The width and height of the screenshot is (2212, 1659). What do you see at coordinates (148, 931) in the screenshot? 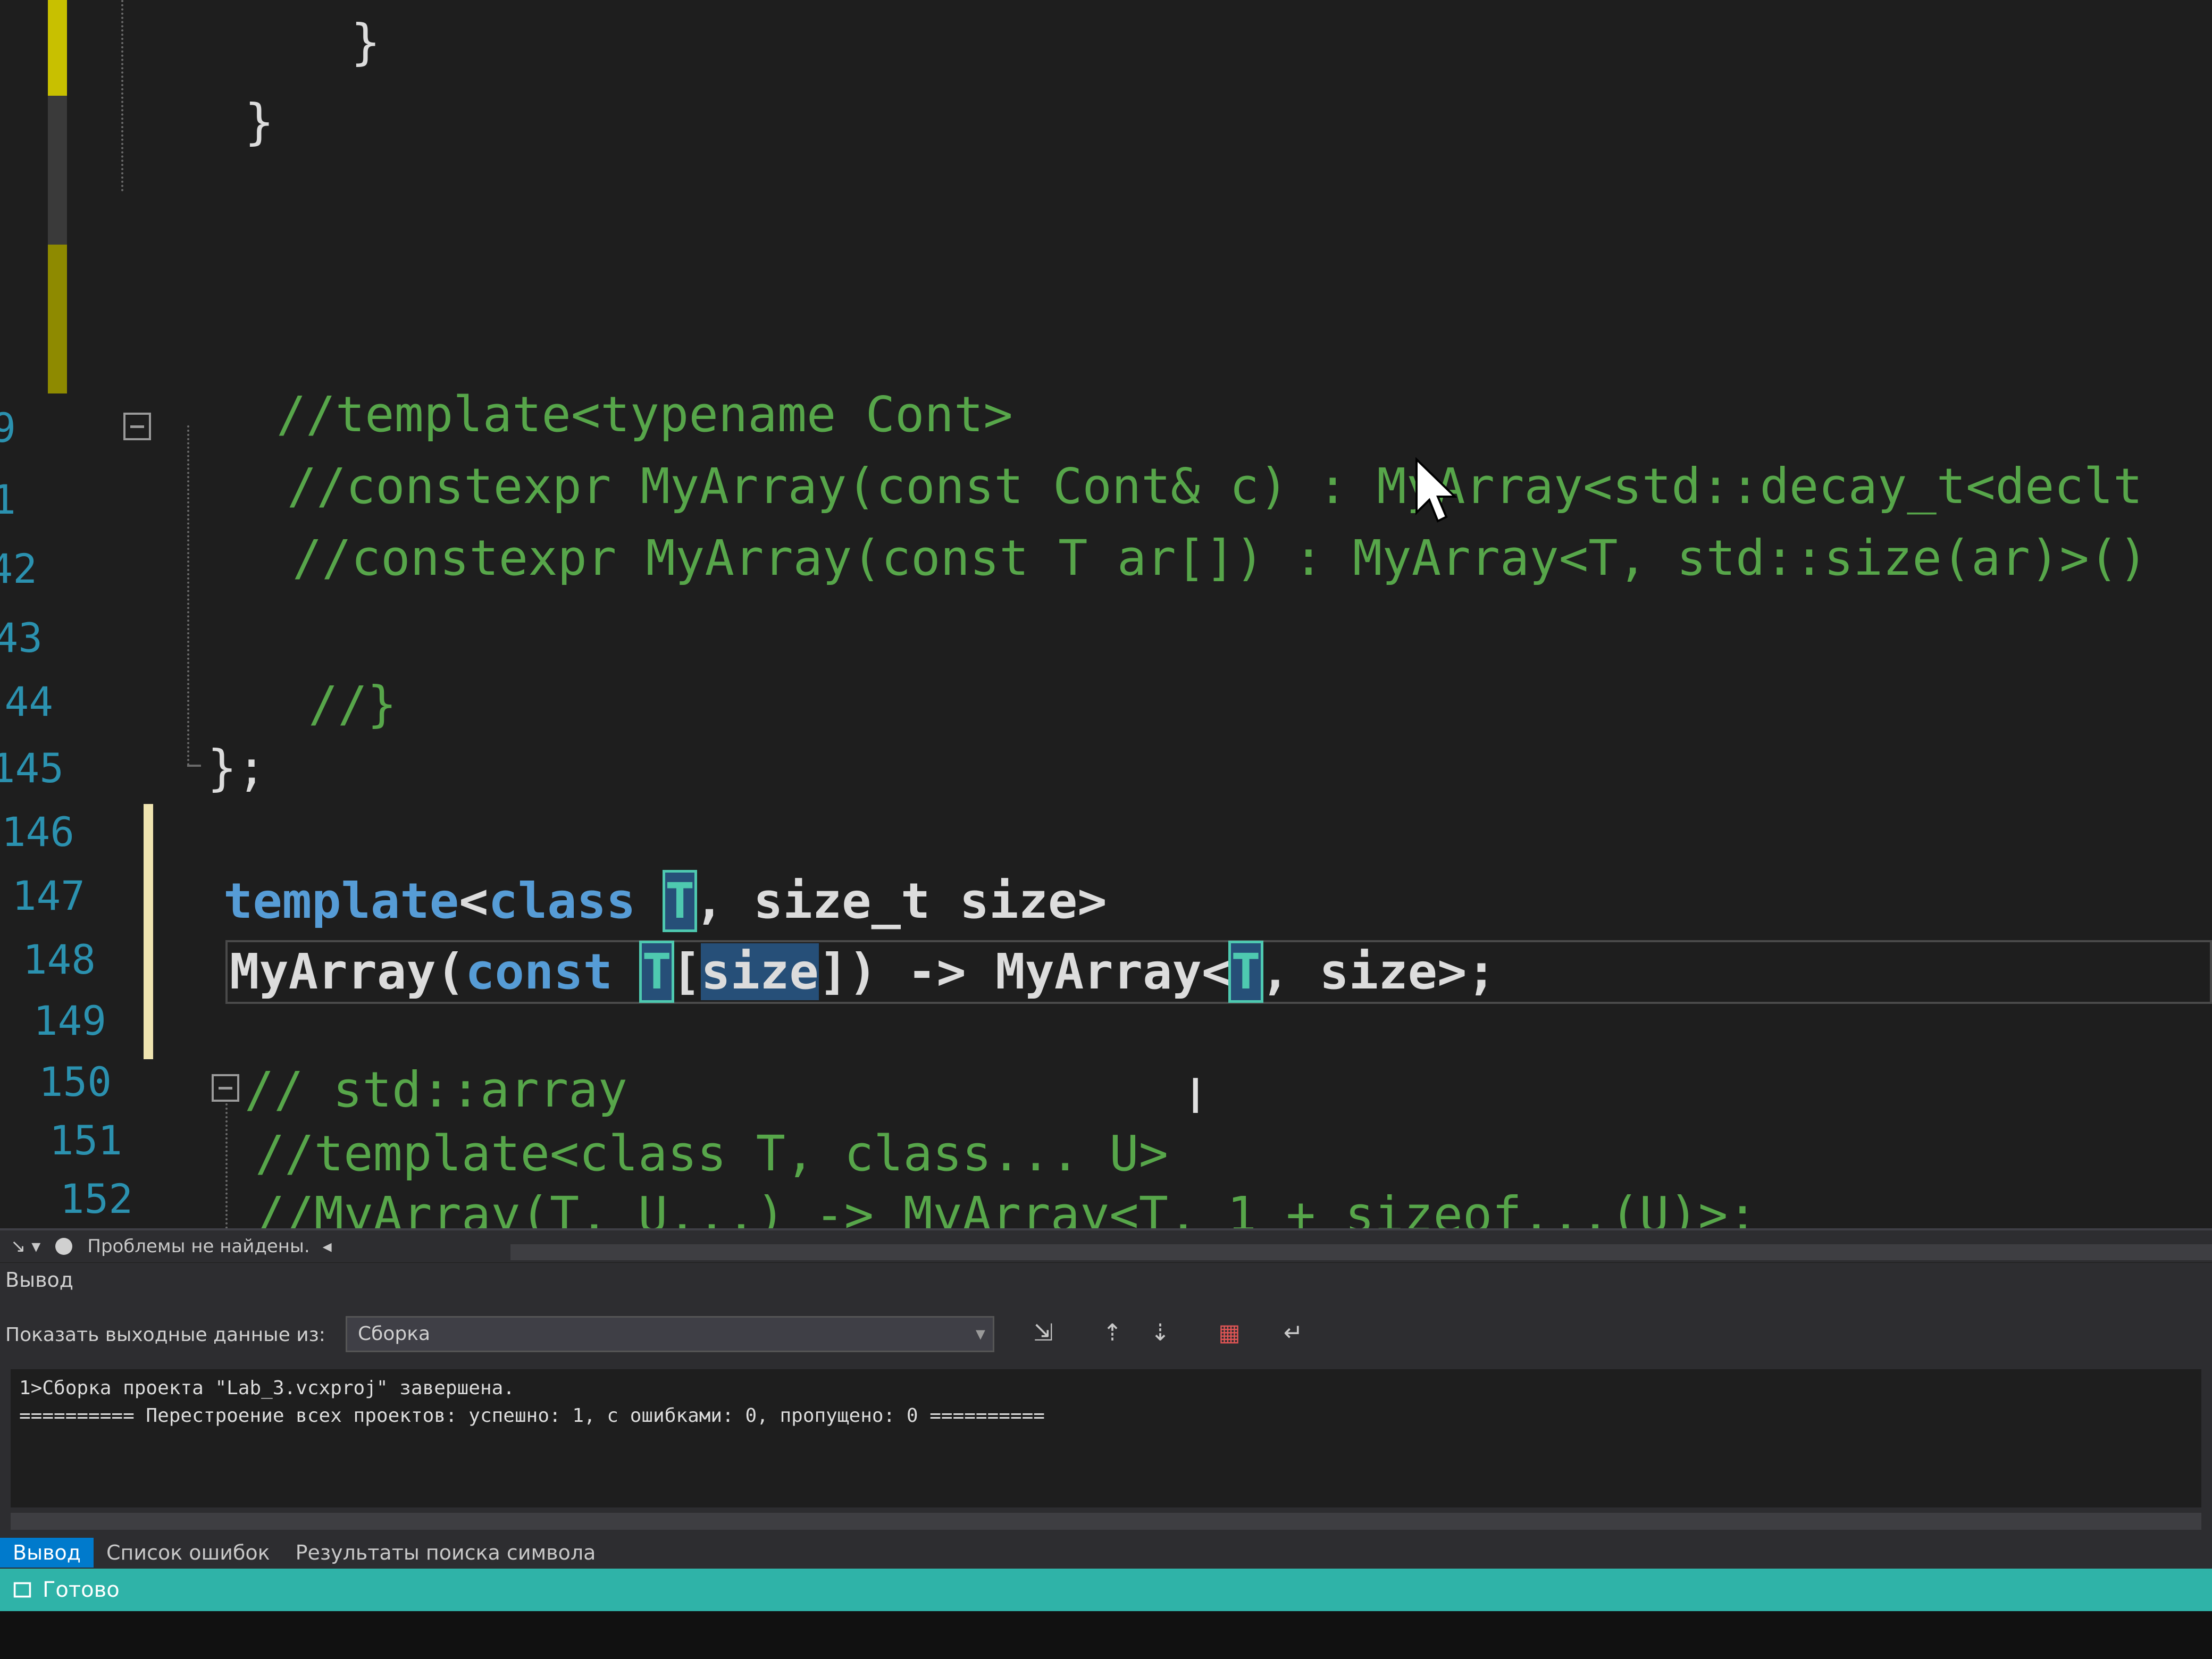
I see `unsaved-change-bar` at bounding box center [148, 931].